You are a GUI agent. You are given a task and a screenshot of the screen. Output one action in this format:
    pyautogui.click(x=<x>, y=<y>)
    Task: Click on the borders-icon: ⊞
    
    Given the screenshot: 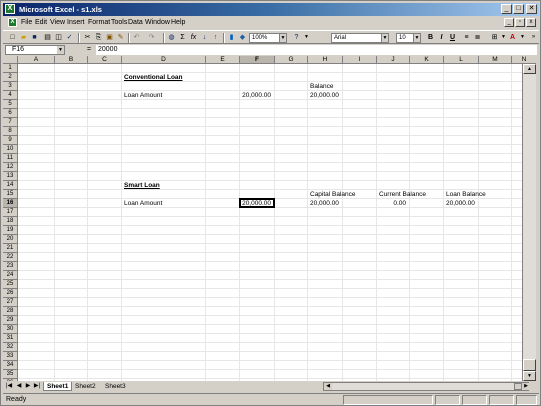 What is the action you would take?
    pyautogui.click(x=494, y=37)
    